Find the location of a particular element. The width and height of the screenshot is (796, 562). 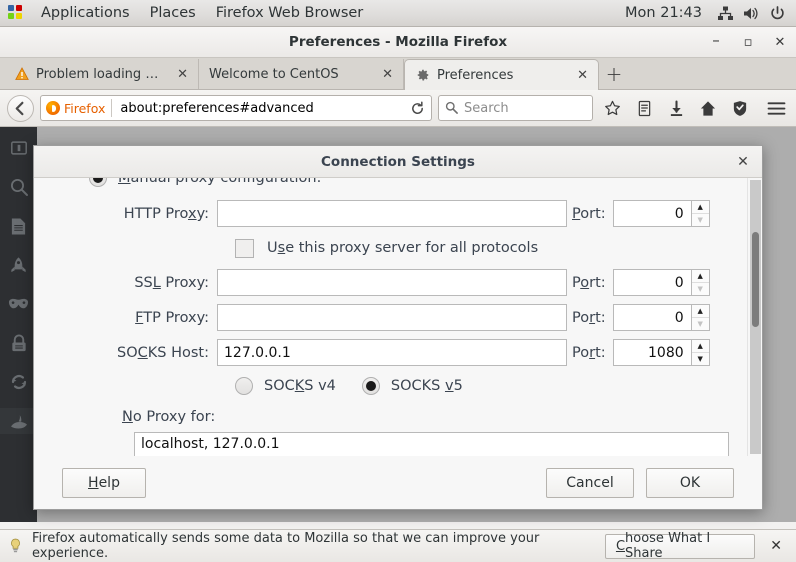

http-port-stepper: 0 ▲ ▼ is located at coordinates (661, 213).